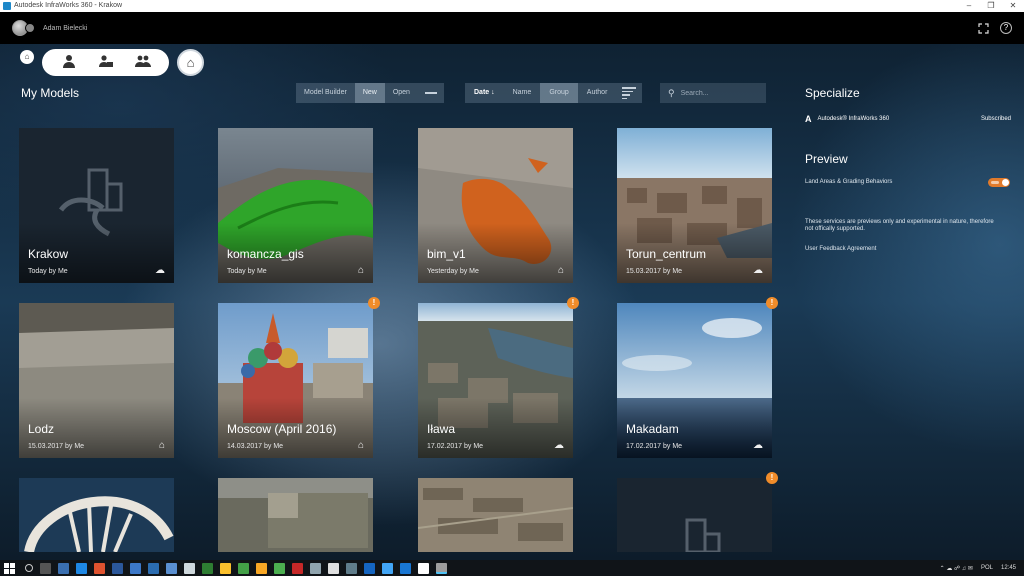 The height and width of the screenshot is (576, 1024). I want to click on model-meta: 17.02.2017 by Me, so click(455, 446).